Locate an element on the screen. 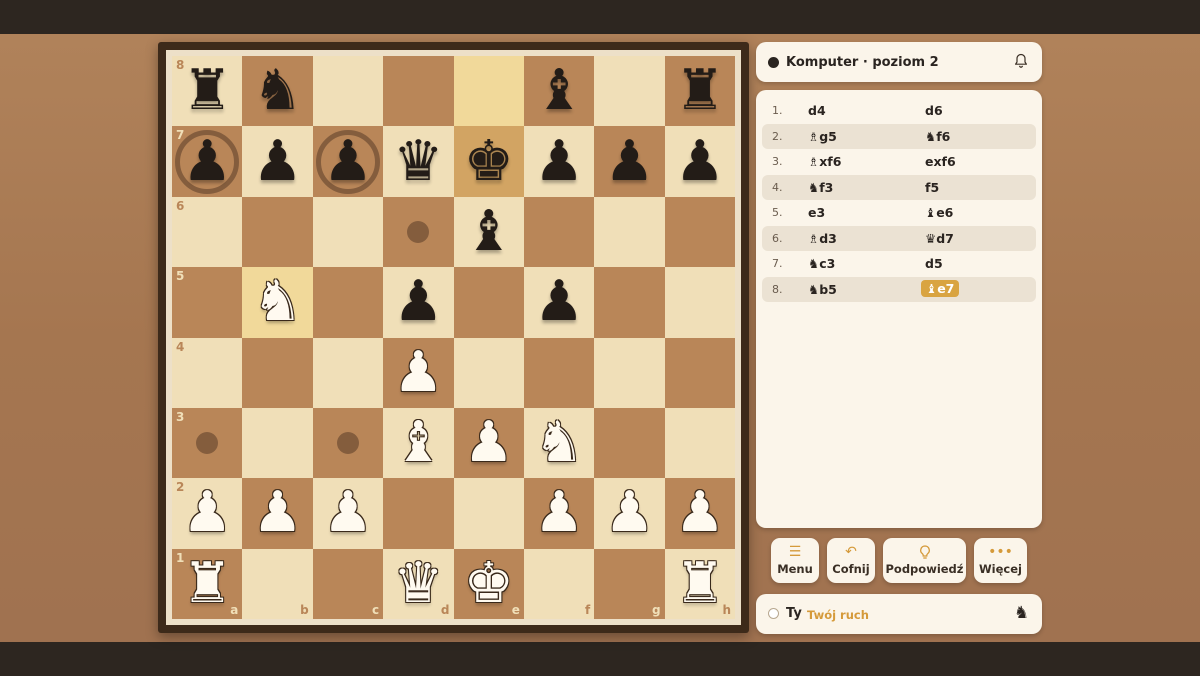 This screenshot has width=1200, height=676. square-a2: 2 ♟ is located at coordinates (207, 513).